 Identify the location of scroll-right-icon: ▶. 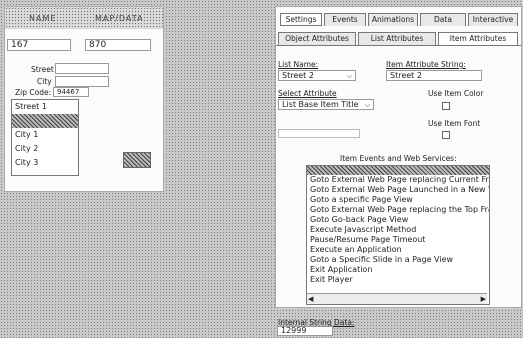
(483, 299).